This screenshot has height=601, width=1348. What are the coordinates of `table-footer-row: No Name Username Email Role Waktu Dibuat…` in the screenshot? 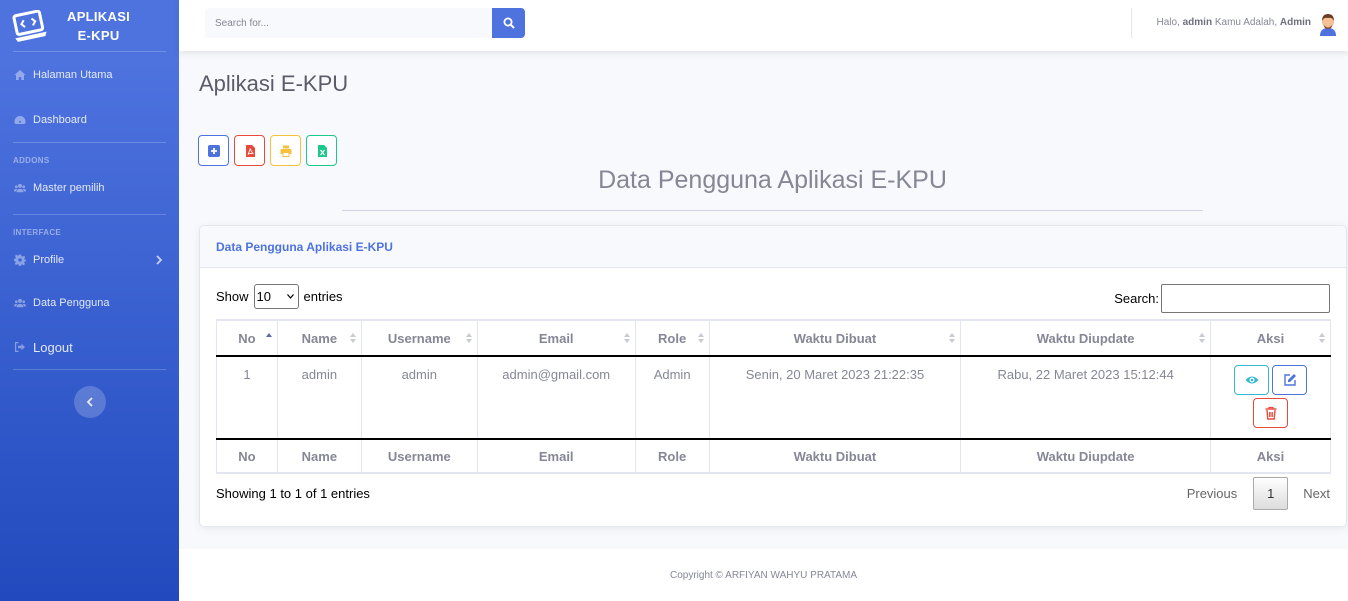 It's located at (773, 456).